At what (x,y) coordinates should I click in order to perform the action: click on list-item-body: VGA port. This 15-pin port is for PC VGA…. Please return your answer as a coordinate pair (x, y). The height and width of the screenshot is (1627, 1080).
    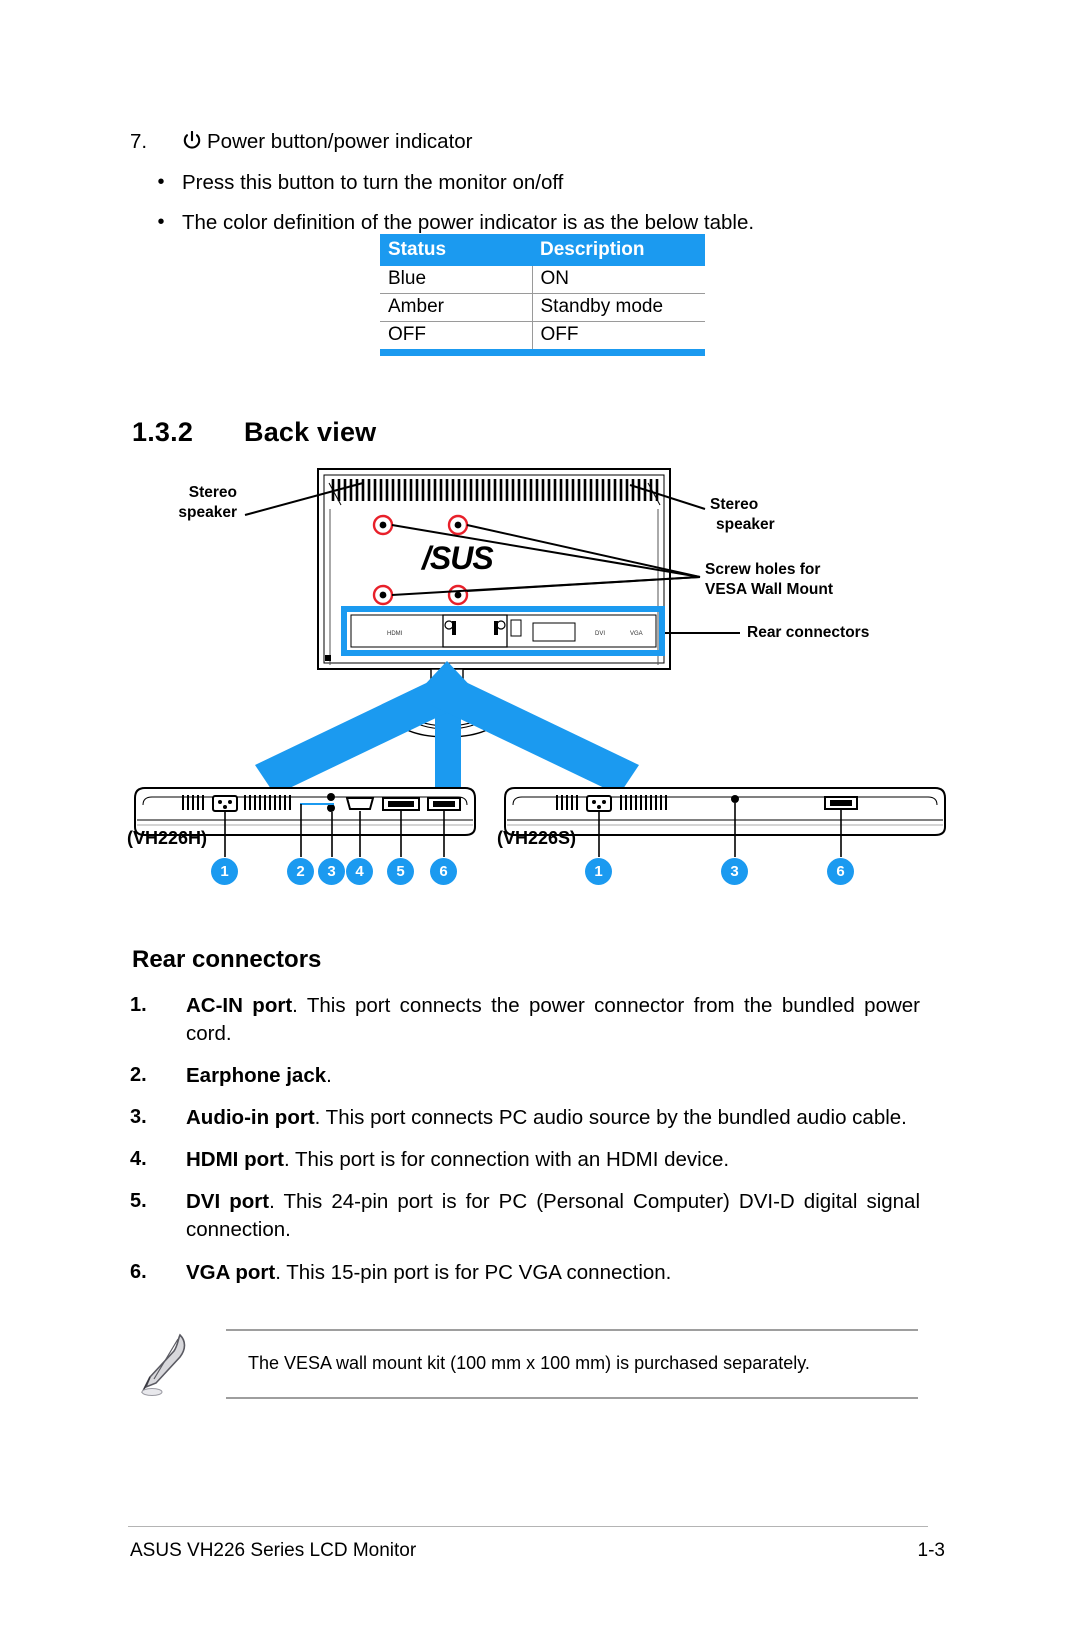
    Looking at the image, I should click on (553, 1273).